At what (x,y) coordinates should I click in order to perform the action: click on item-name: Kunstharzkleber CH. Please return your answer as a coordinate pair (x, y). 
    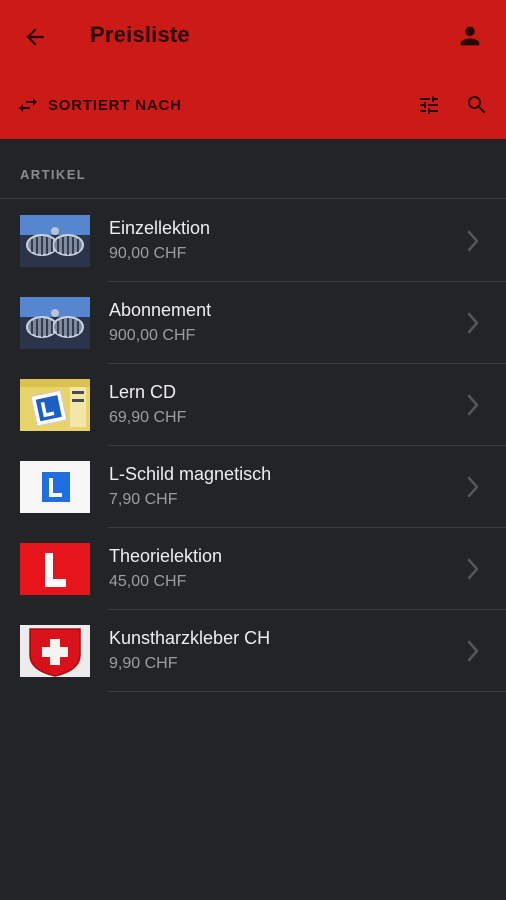
    Looking at the image, I should click on (190, 638).